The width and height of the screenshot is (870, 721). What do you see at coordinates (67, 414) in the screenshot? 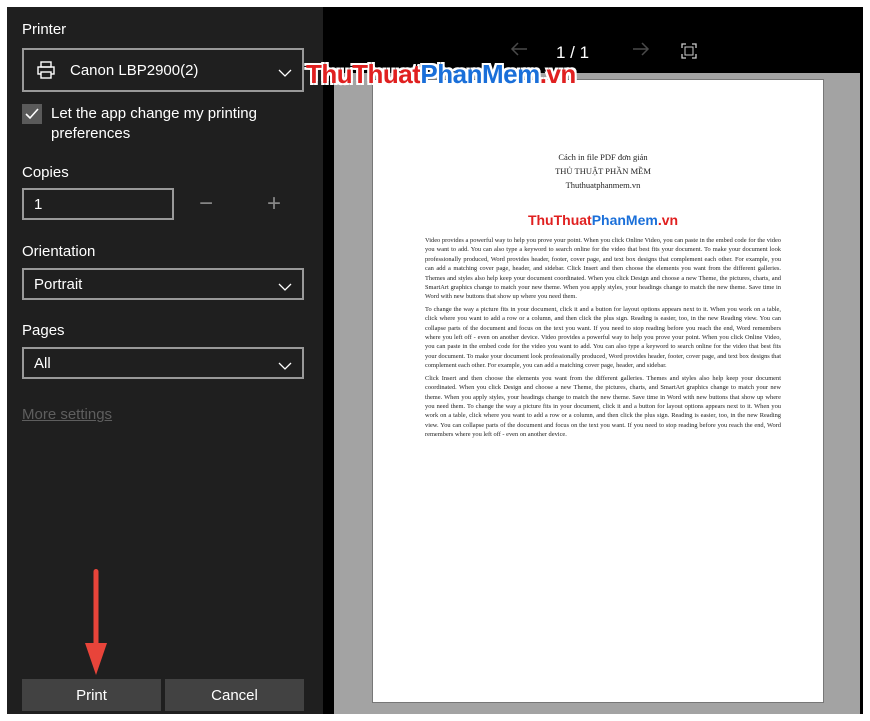
I see `more-settings-link: More settings` at bounding box center [67, 414].